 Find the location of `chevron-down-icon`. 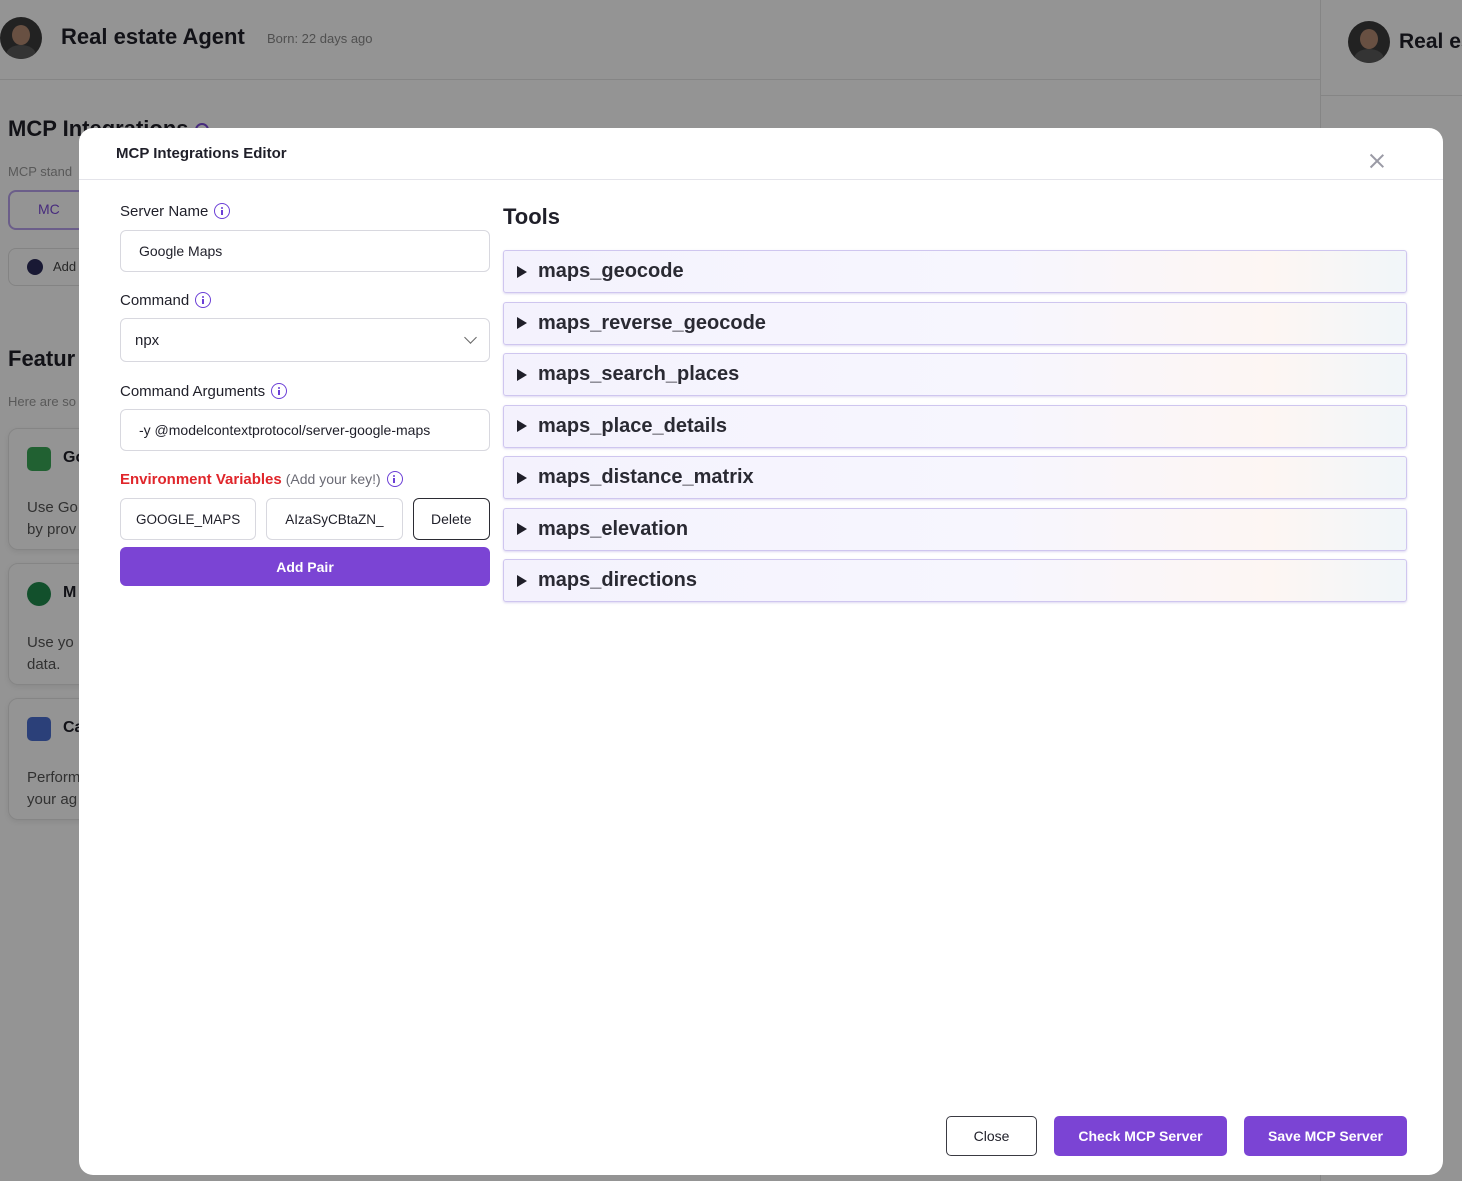

chevron-down-icon is located at coordinates (470, 337).